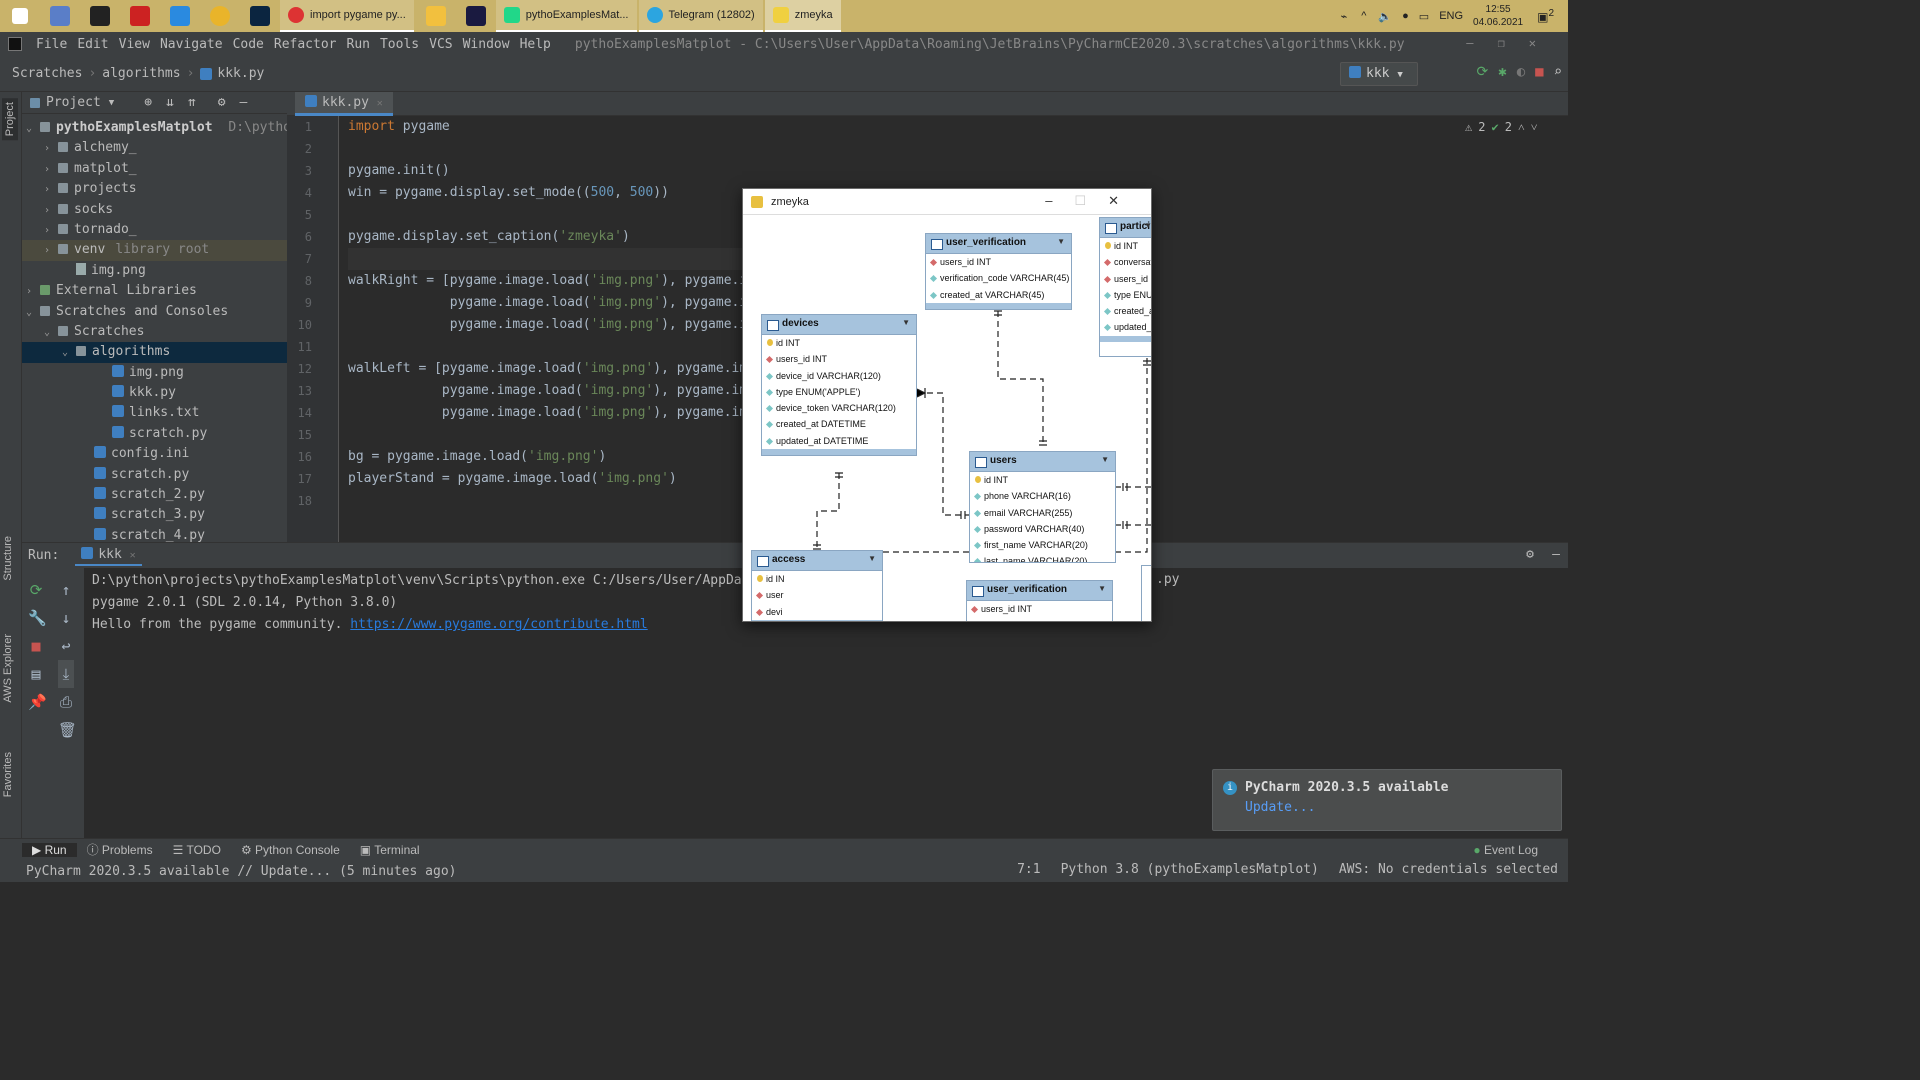 Image resolution: width=1920 pixels, height=1080 pixels. What do you see at coordinates (180, 16) in the screenshot?
I see `vscode-icon` at bounding box center [180, 16].